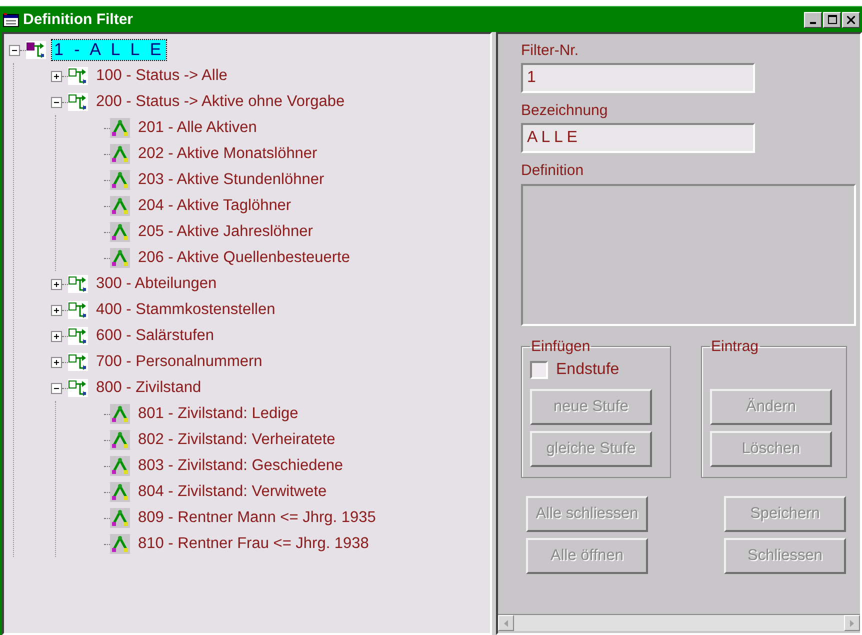  I want to click on tree-item: 700 - Personalnummern, so click(179, 362).